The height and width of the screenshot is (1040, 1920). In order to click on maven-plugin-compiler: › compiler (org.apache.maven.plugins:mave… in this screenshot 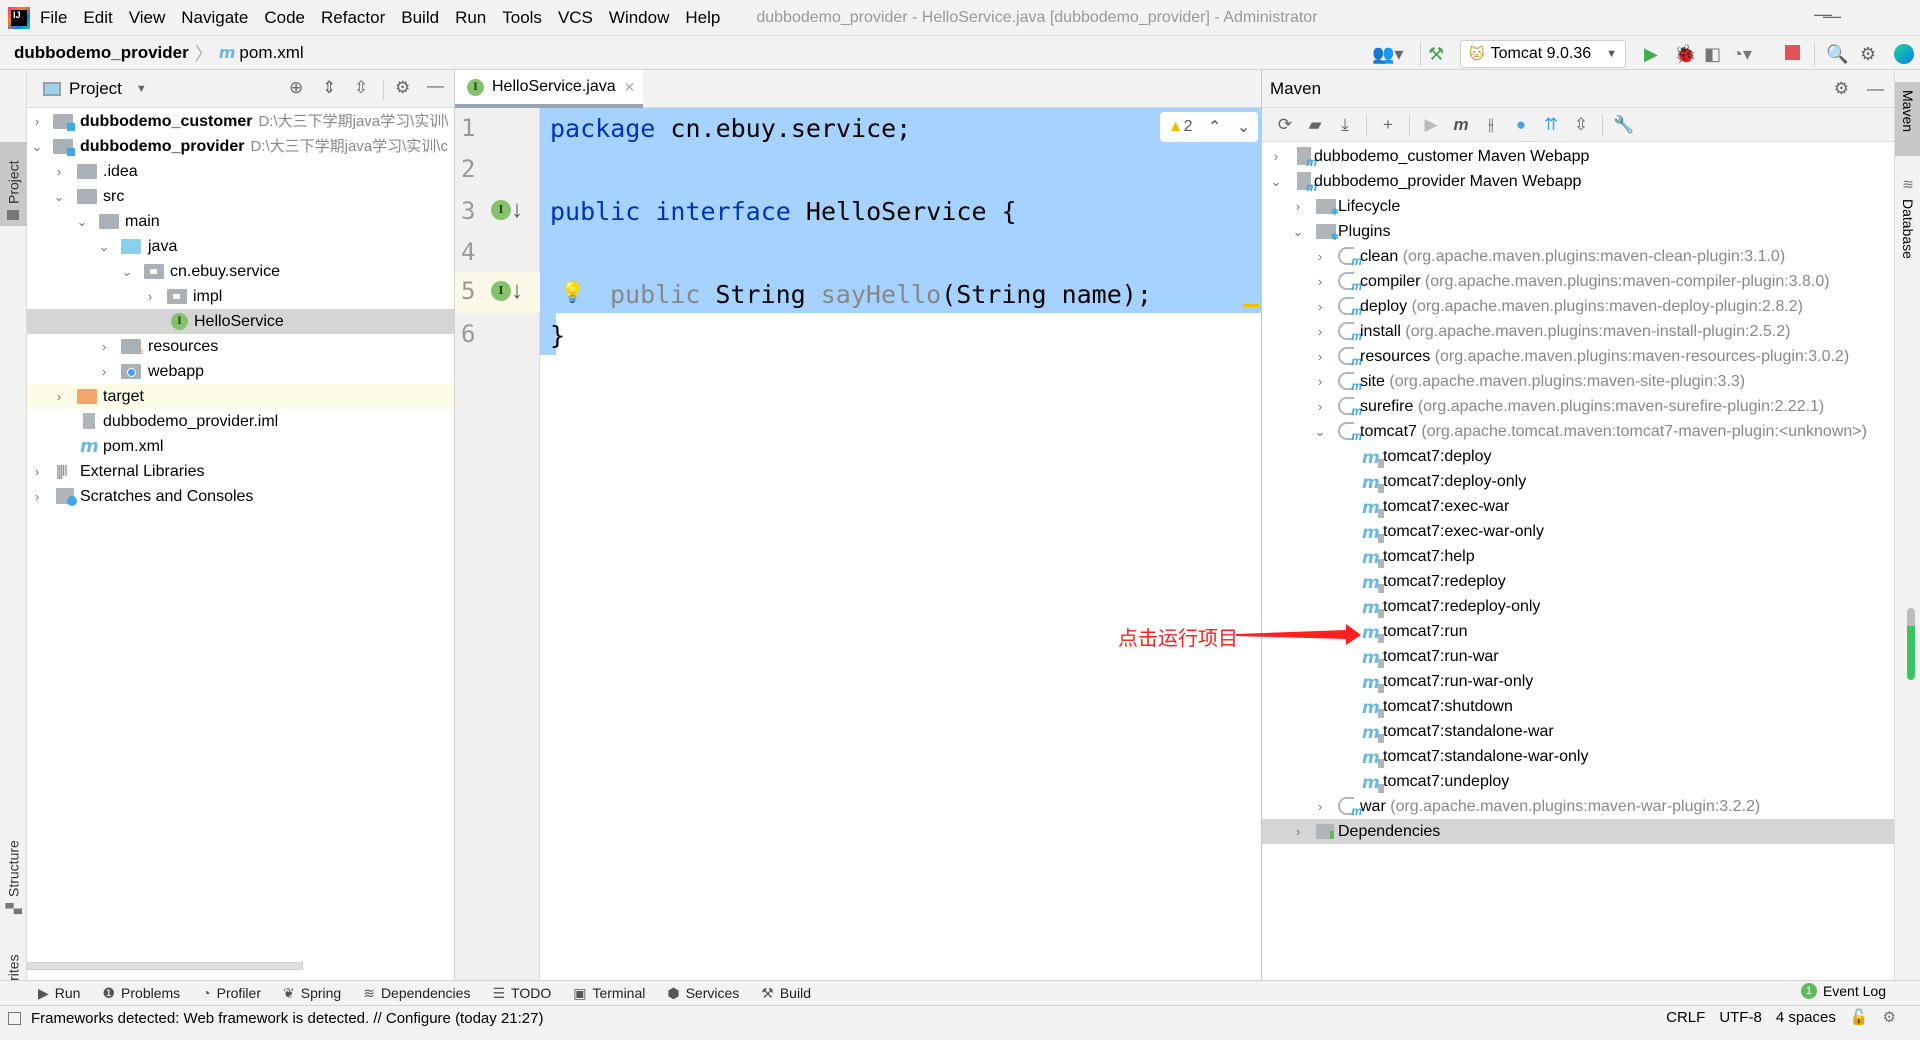, I will do `click(1578, 281)`.